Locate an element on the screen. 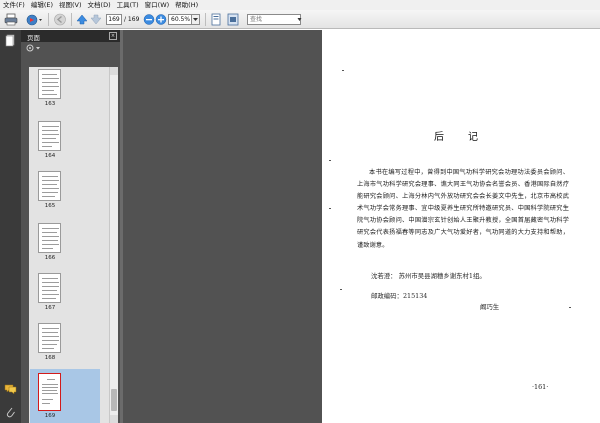  page-thumbnail-label: 169 is located at coordinates (50, 416).